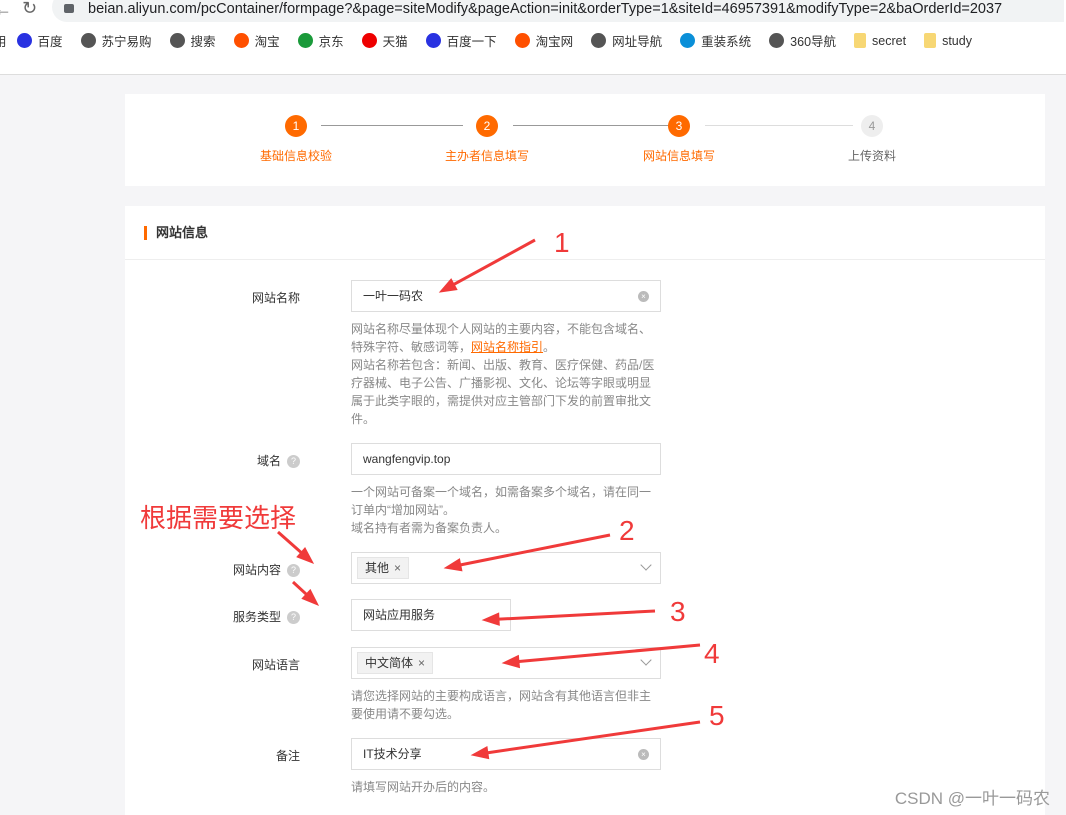 Image resolution: width=1066 pixels, height=815 pixels. I want to click on annotation-number: 5, so click(717, 715).